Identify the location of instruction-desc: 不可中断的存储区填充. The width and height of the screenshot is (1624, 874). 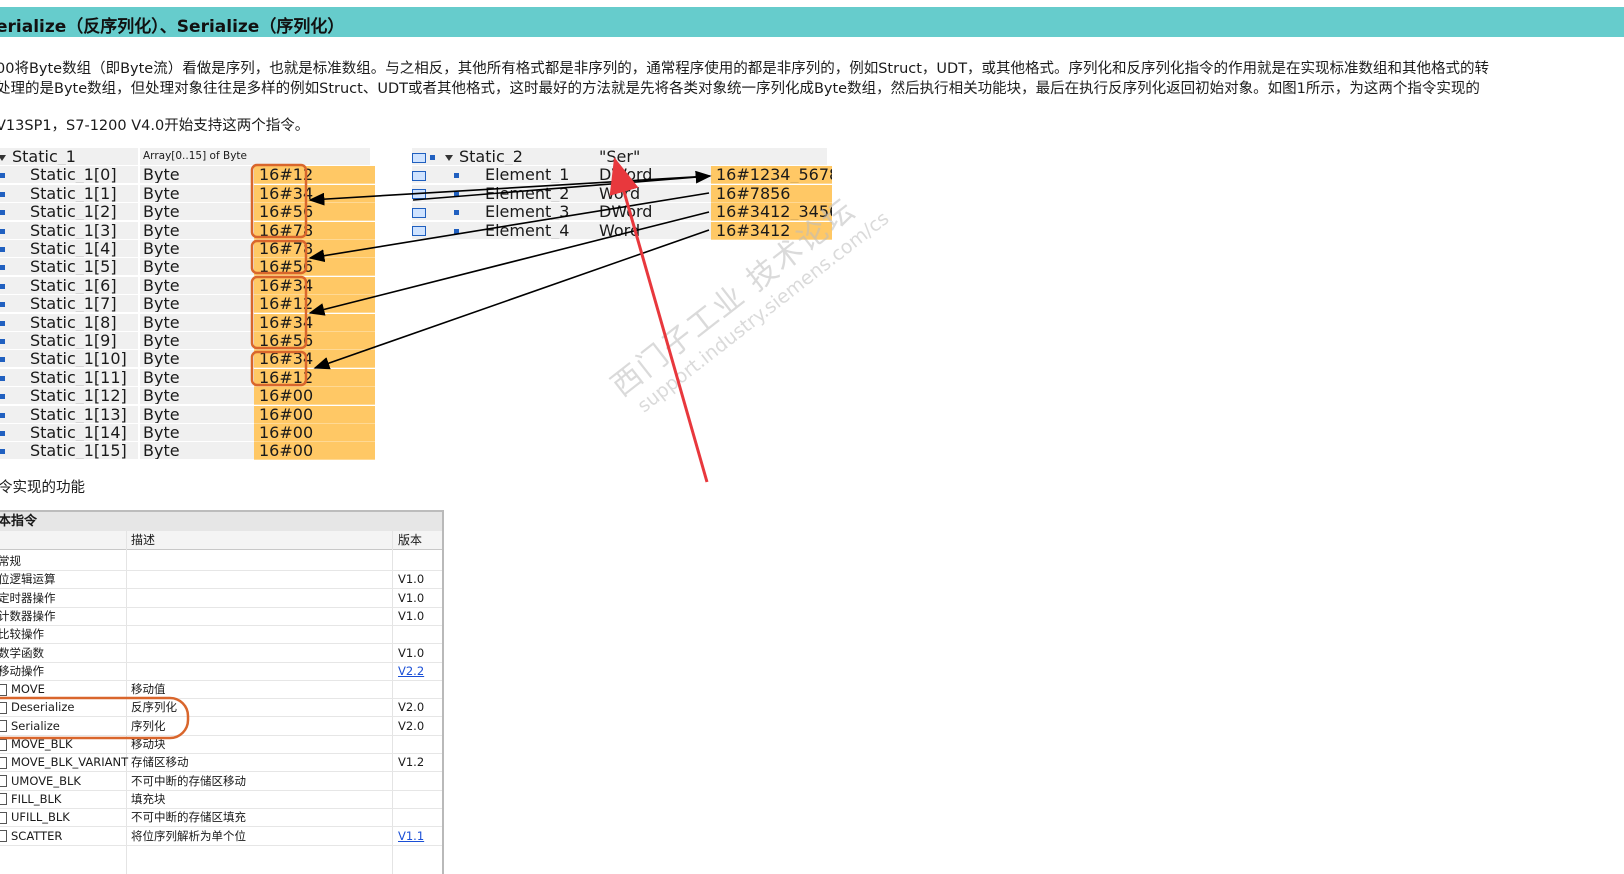
(188, 817).